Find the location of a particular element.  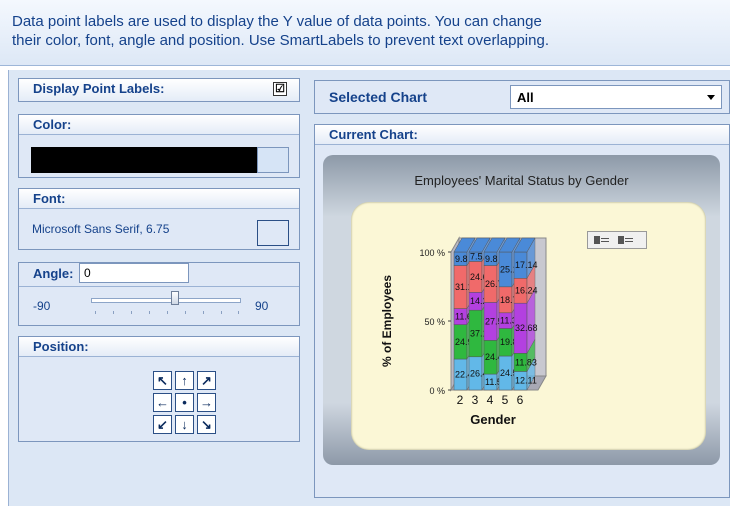

angle-slider-track is located at coordinates (166, 300).